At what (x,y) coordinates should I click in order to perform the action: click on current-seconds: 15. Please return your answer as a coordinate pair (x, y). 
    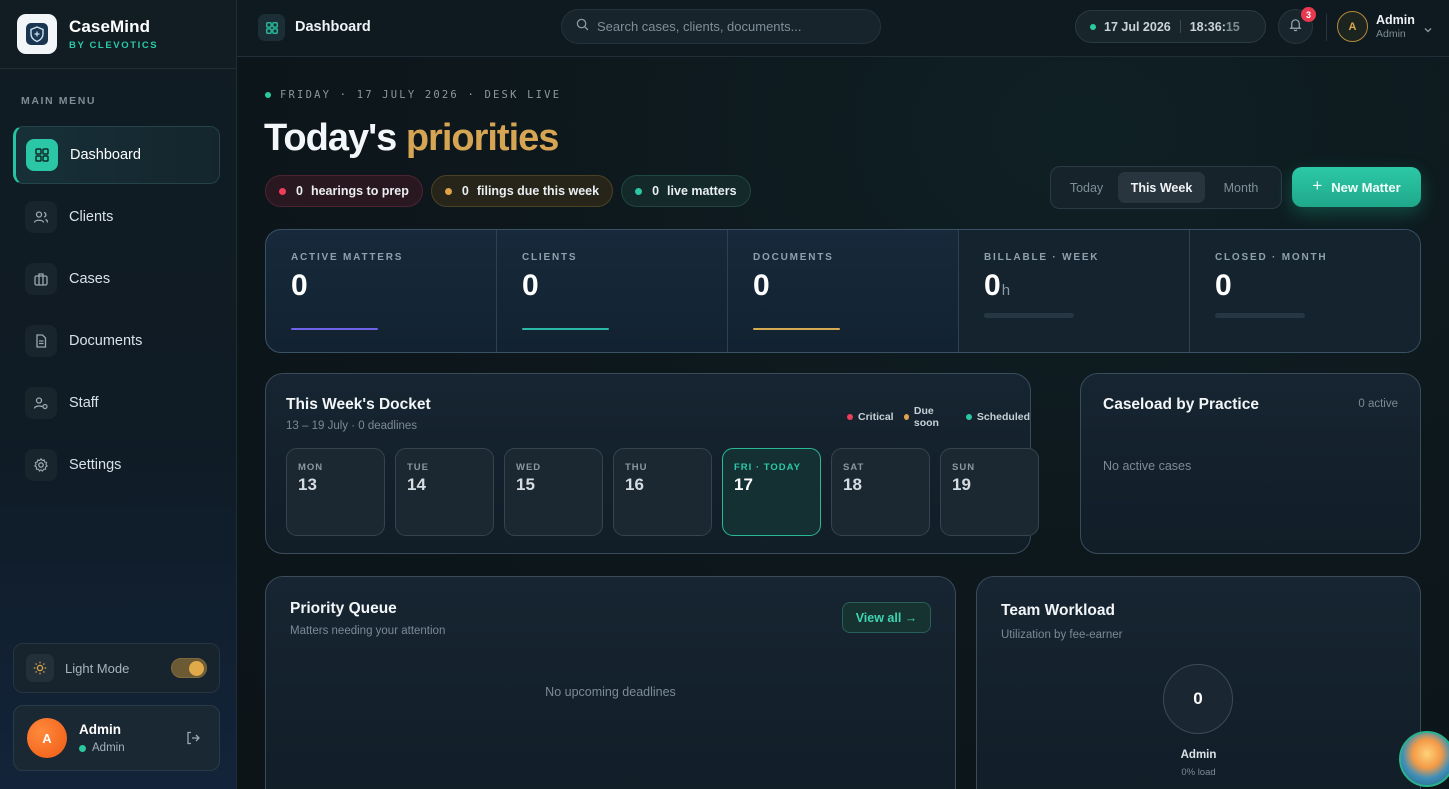
    Looking at the image, I should click on (1232, 26).